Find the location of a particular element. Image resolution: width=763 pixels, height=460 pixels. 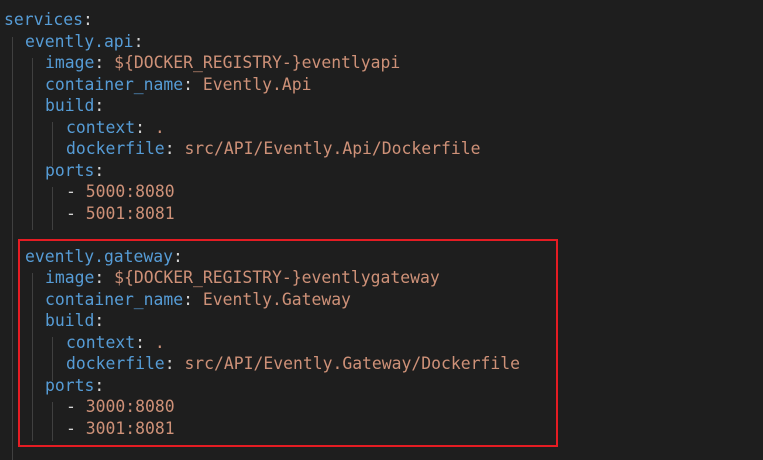

code-line-service-name: evently.gateway: is located at coordinates (104, 257).